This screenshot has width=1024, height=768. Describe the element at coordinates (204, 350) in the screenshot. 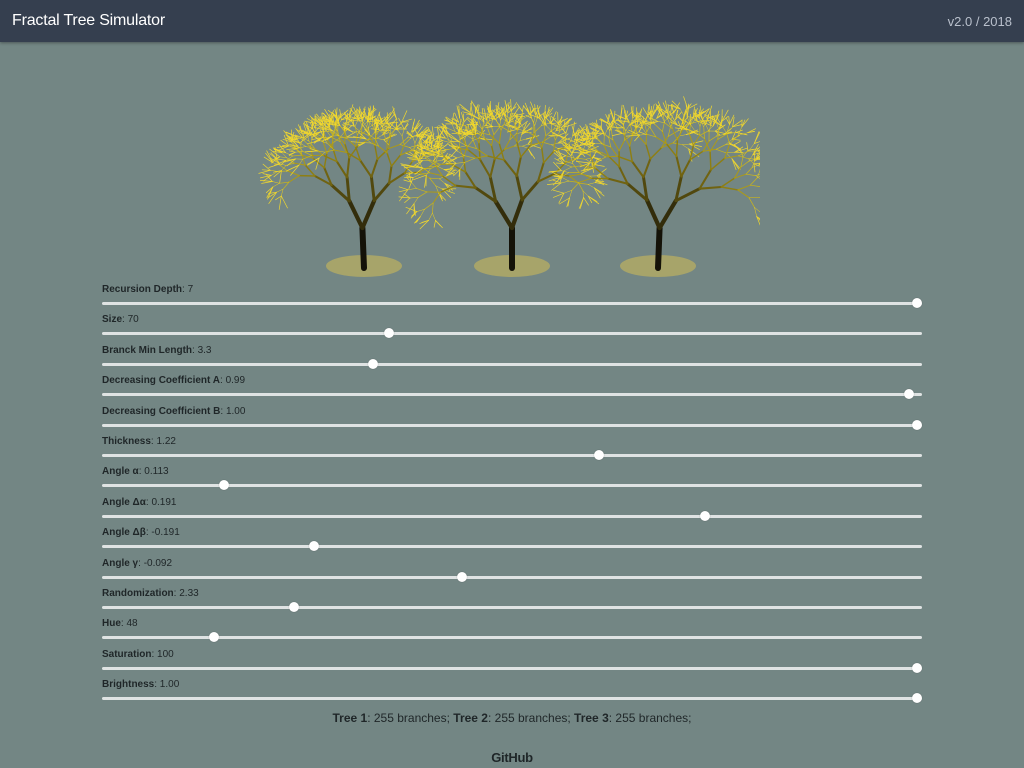

I see `control-value: 3.3` at that location.